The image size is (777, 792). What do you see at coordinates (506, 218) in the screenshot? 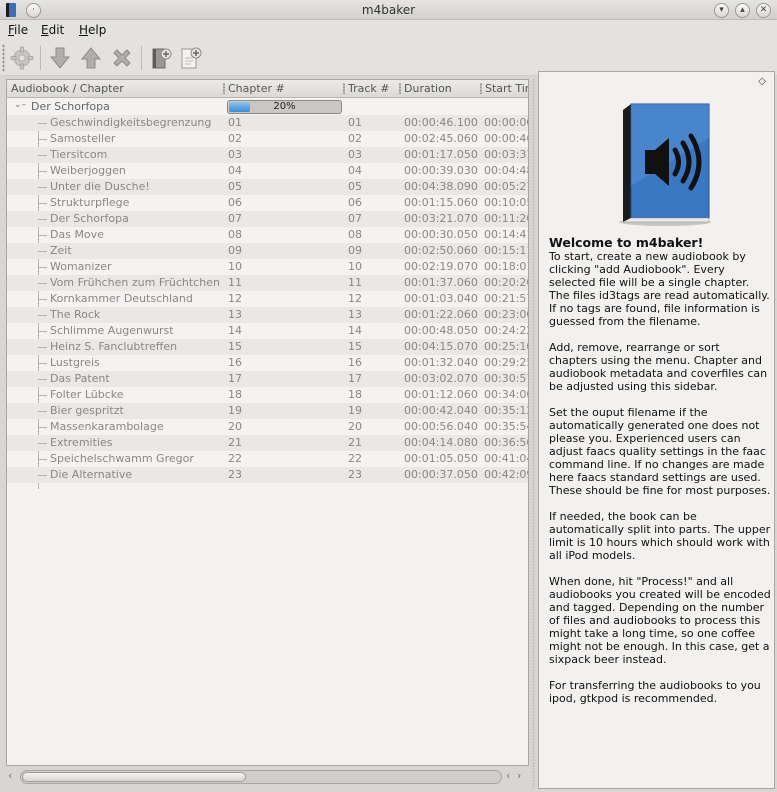
I see `chapter-start-time: 00:11:20.390` at bounding box center [506, 218].